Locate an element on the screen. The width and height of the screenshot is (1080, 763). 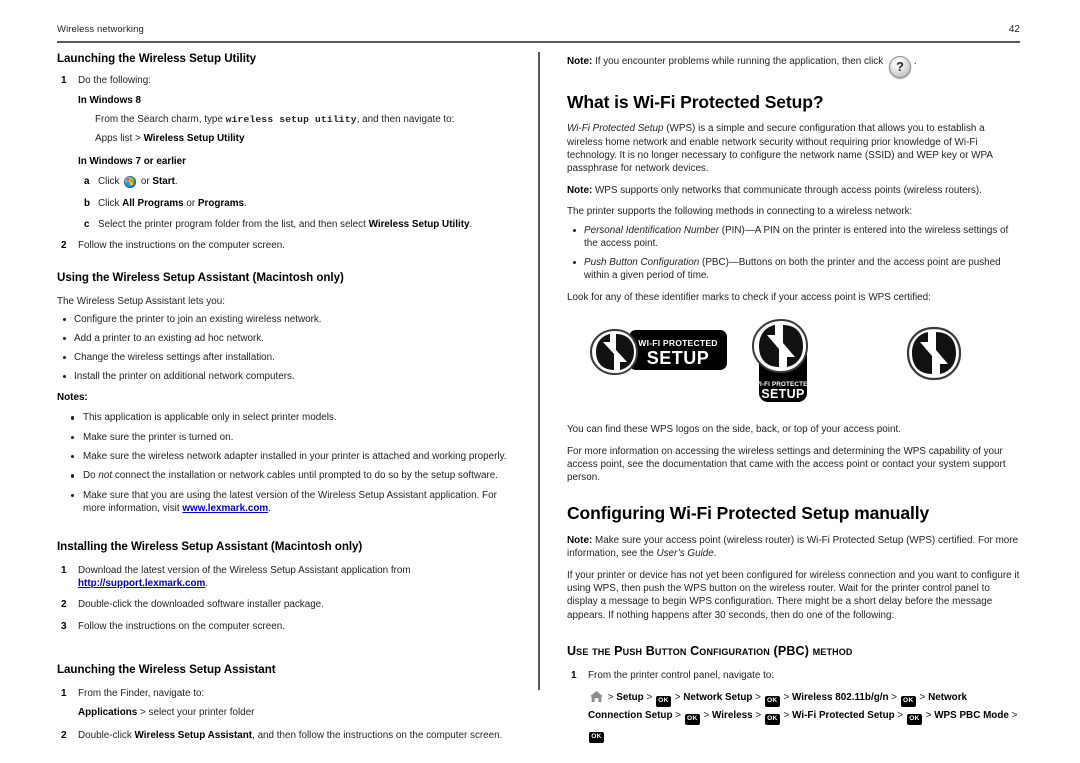
steps-launch-utility: 1 Do the following: is located at coordinates (284, 80).